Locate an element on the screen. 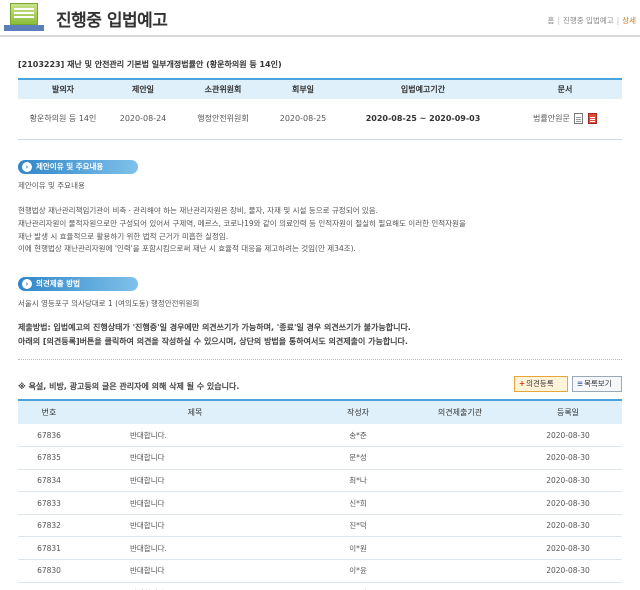 The width and height of the screenshot is (640, 590). table-row: 67829반대합니다유*민 2020-08-30 is located at coordinates (320, 586).